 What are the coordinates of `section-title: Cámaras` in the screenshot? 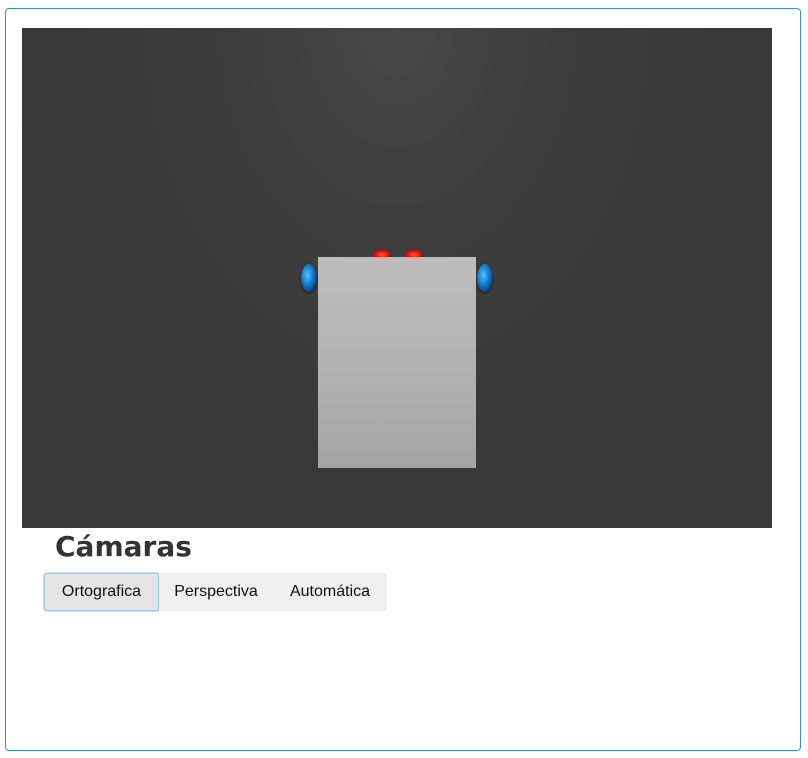 It's located at (123, 546).